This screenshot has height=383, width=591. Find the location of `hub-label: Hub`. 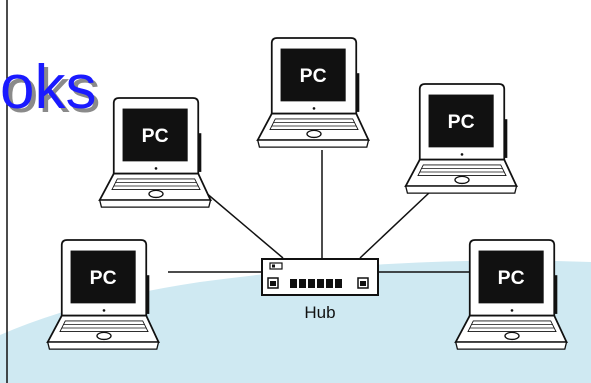

hub-label: Hub is located at coordinates (319, 312).